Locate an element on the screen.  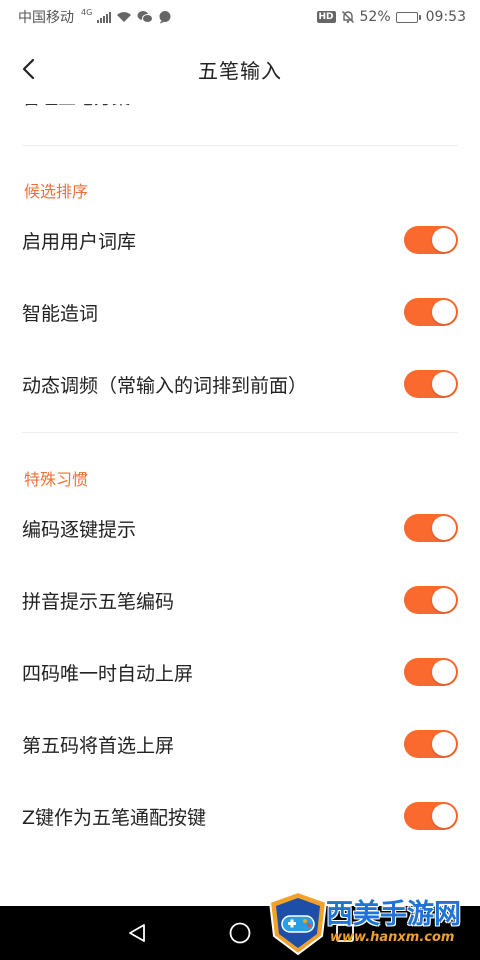
watermark: 西美手游网 www.hanxm.com is located at coordinates (370, 923).